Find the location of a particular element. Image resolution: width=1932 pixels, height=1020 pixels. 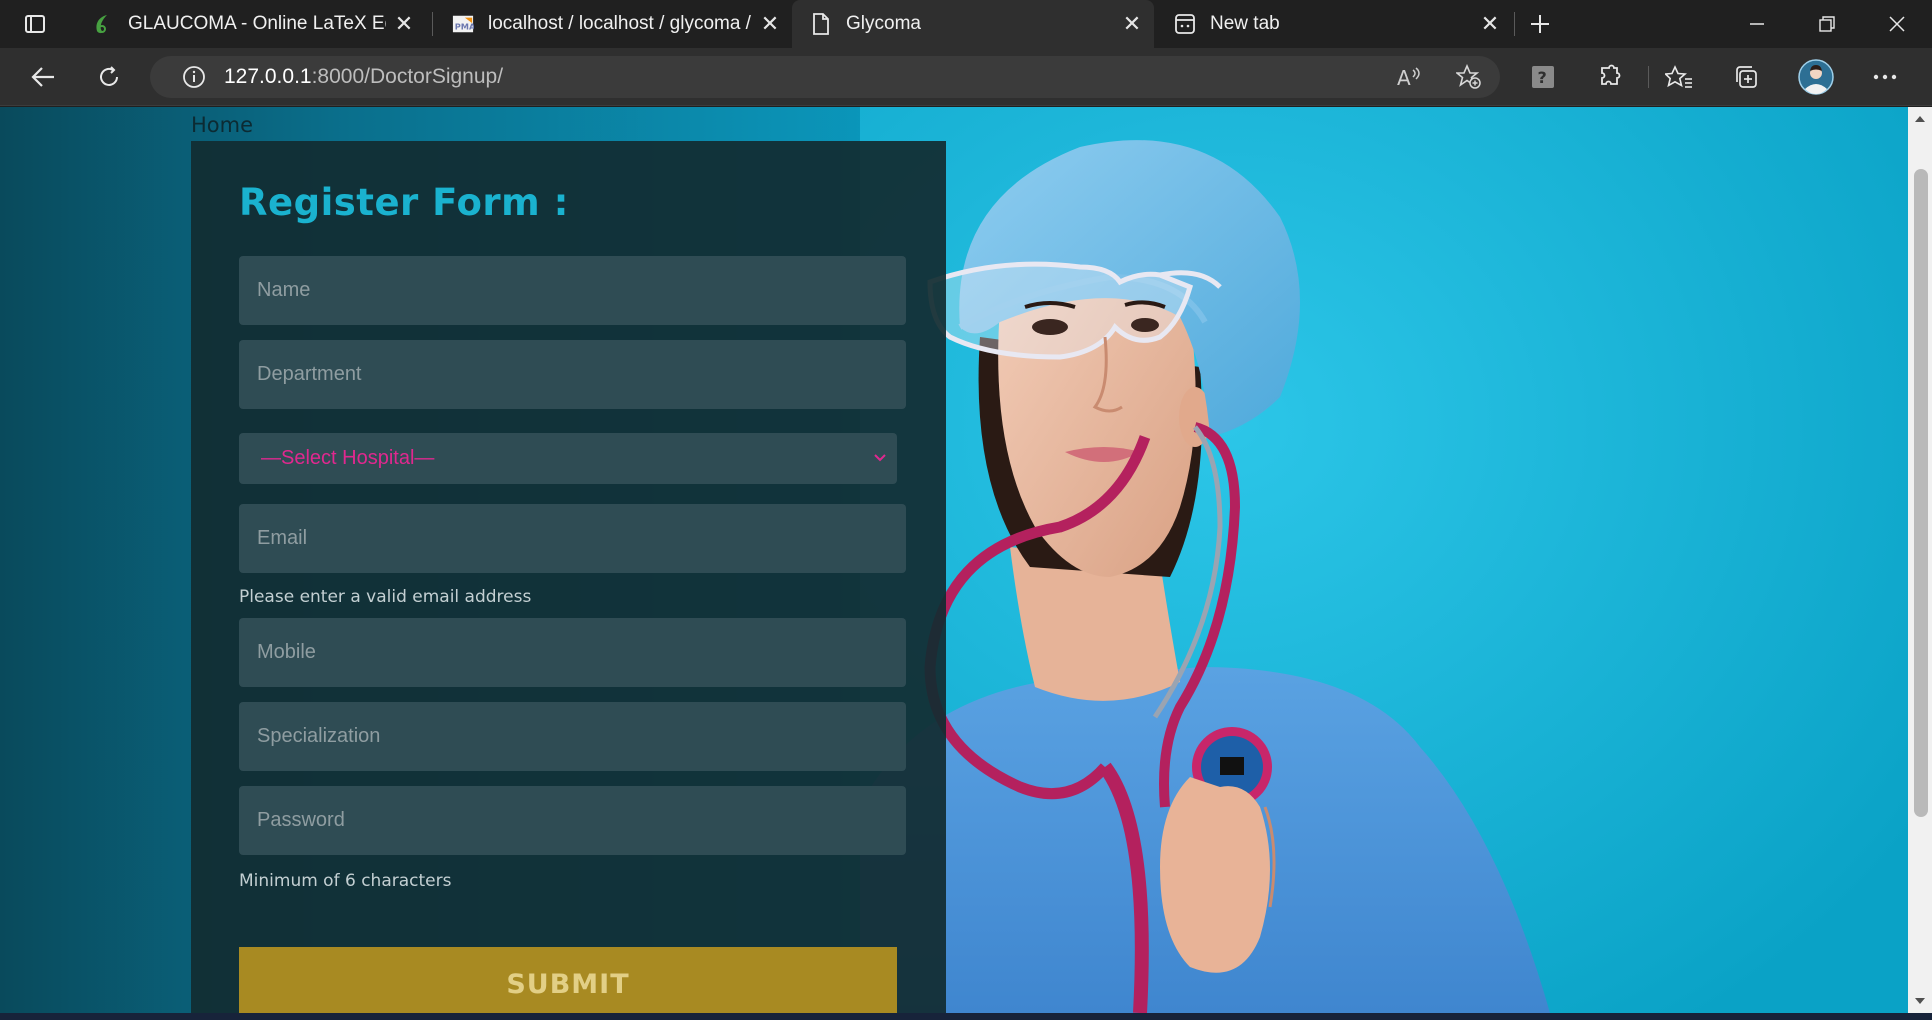

tab-glaucoma-latex: GLAUCOMA - Online LaTeX Editc ✕ is located at coordinates (250, 24).